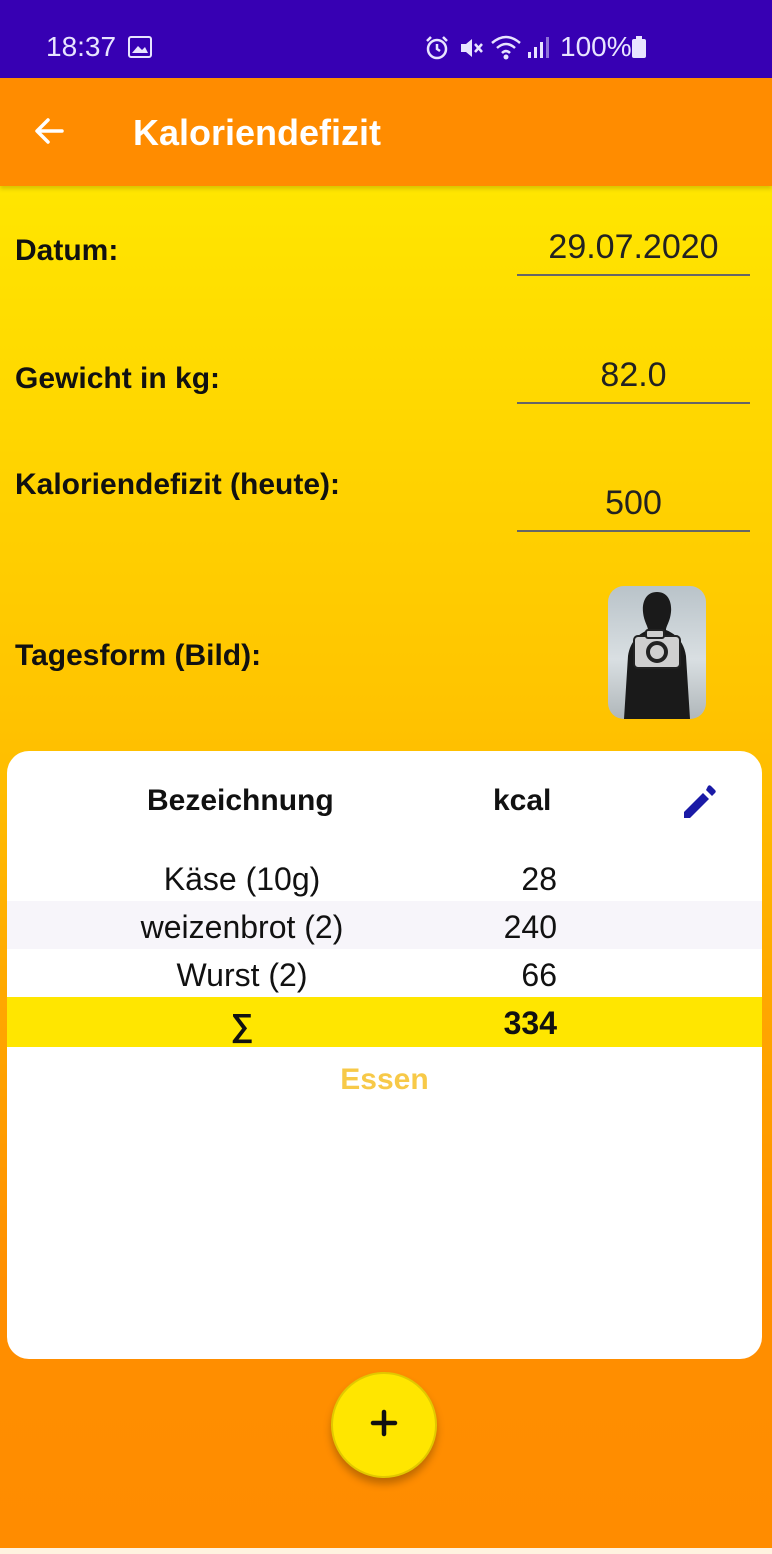 This screenshot has height=1554, width=772. What do you see at coordinates (118, 378) in the screenshot?
I see `gewicht-label: Gewicht in kg:` at bounding box center [118, 378].